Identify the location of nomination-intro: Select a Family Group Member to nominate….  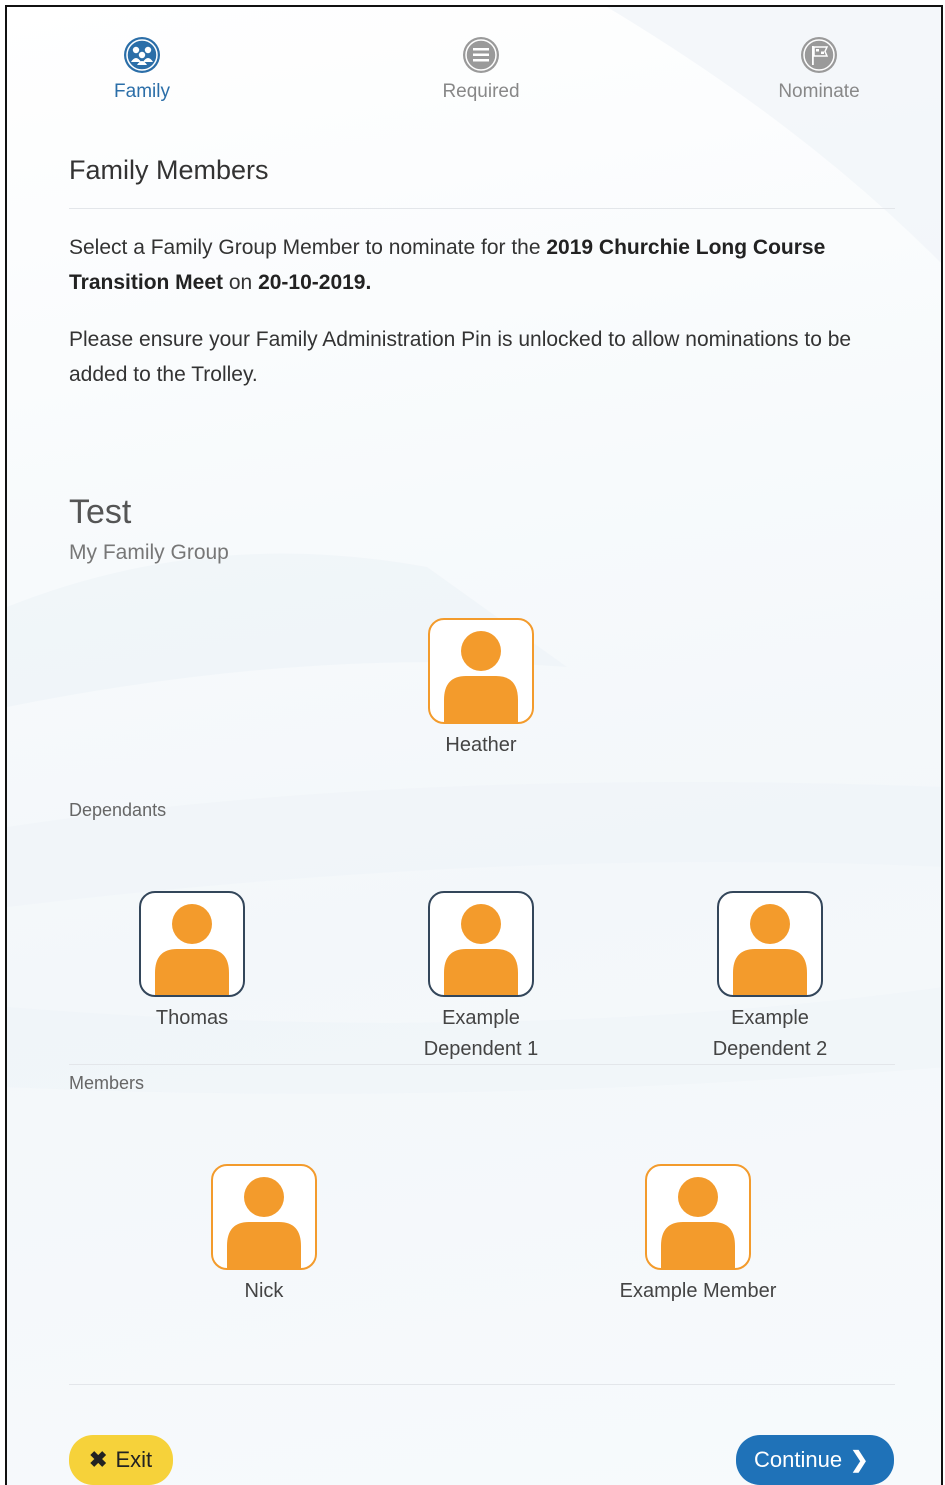
(479, 265).